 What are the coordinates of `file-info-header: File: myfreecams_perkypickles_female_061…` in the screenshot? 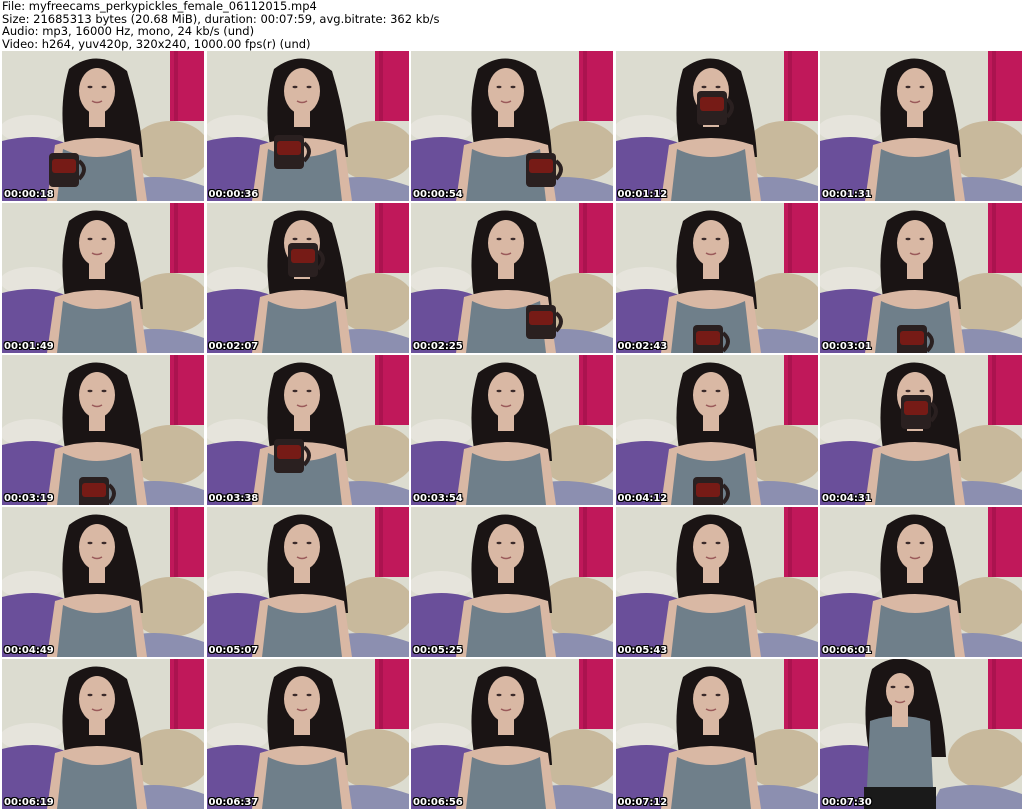 It's located at (512, 25).